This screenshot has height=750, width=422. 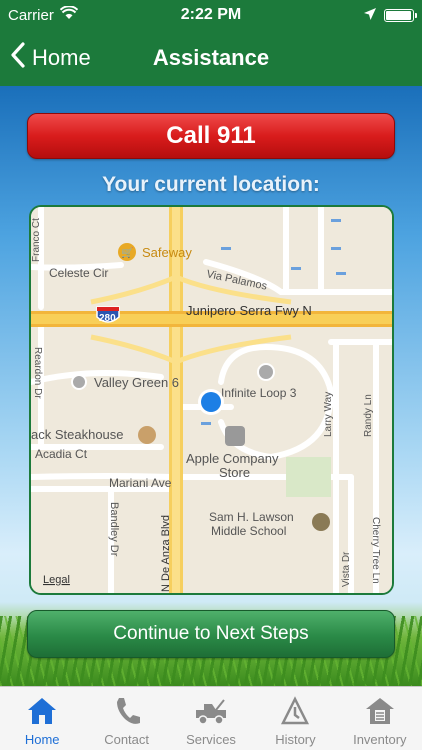 What do you see at coordinates (295, 711) in the screenshot?
I see `history-icon` at bounding box center [295, 711].